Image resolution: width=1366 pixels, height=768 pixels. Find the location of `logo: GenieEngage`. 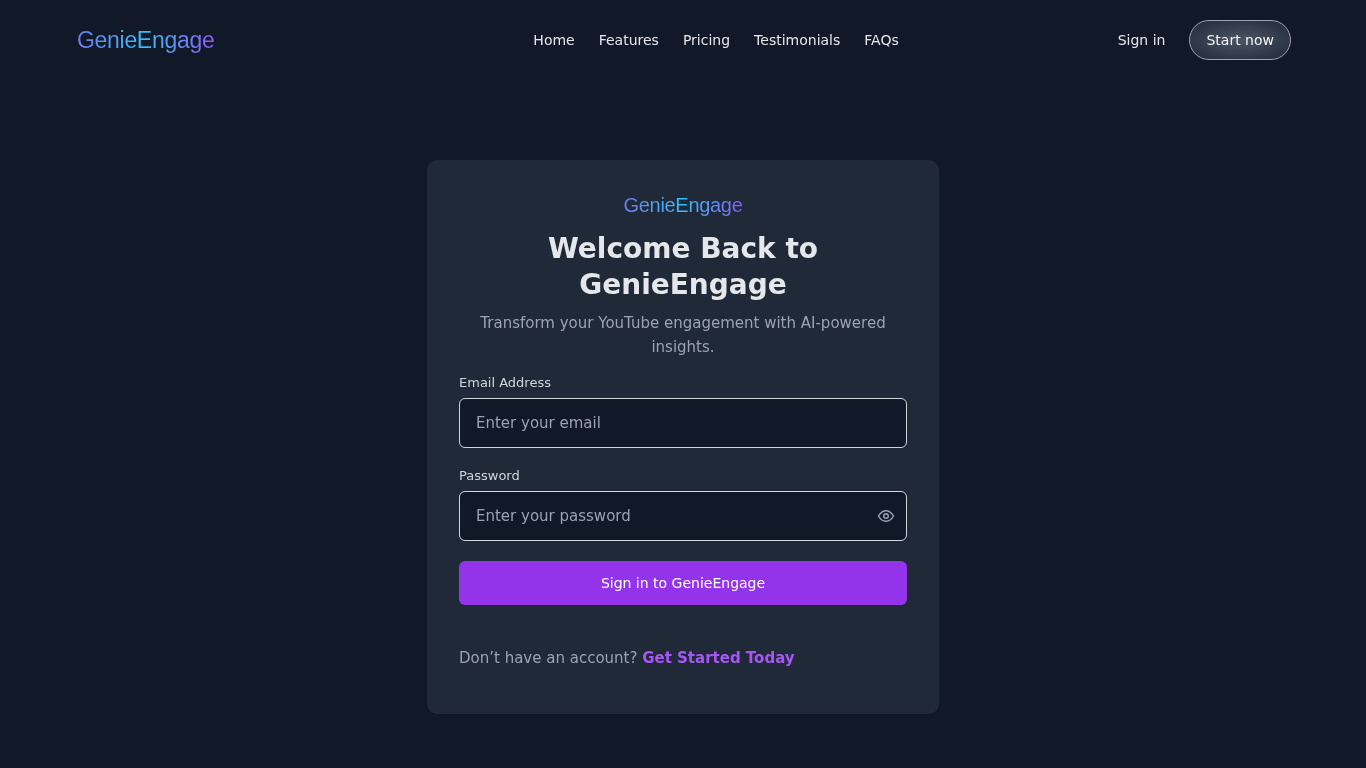

logo: GenieEngage is located at coordinates (683, 205).